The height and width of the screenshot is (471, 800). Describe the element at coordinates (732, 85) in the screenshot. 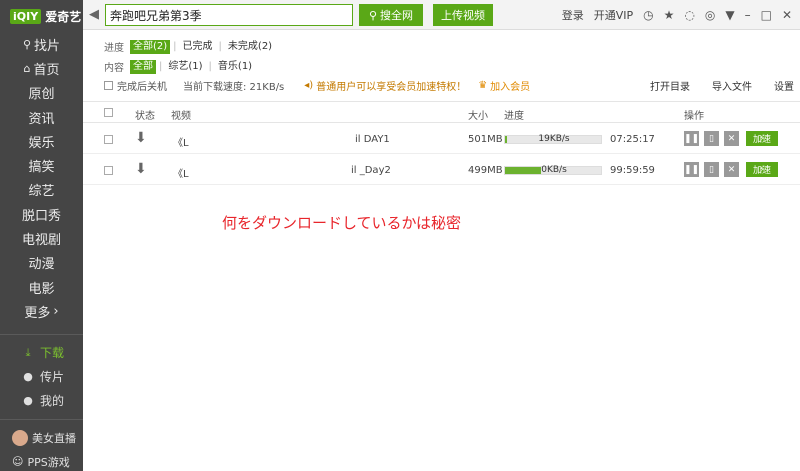

I see `import-file-button: 导入文件` at that location.